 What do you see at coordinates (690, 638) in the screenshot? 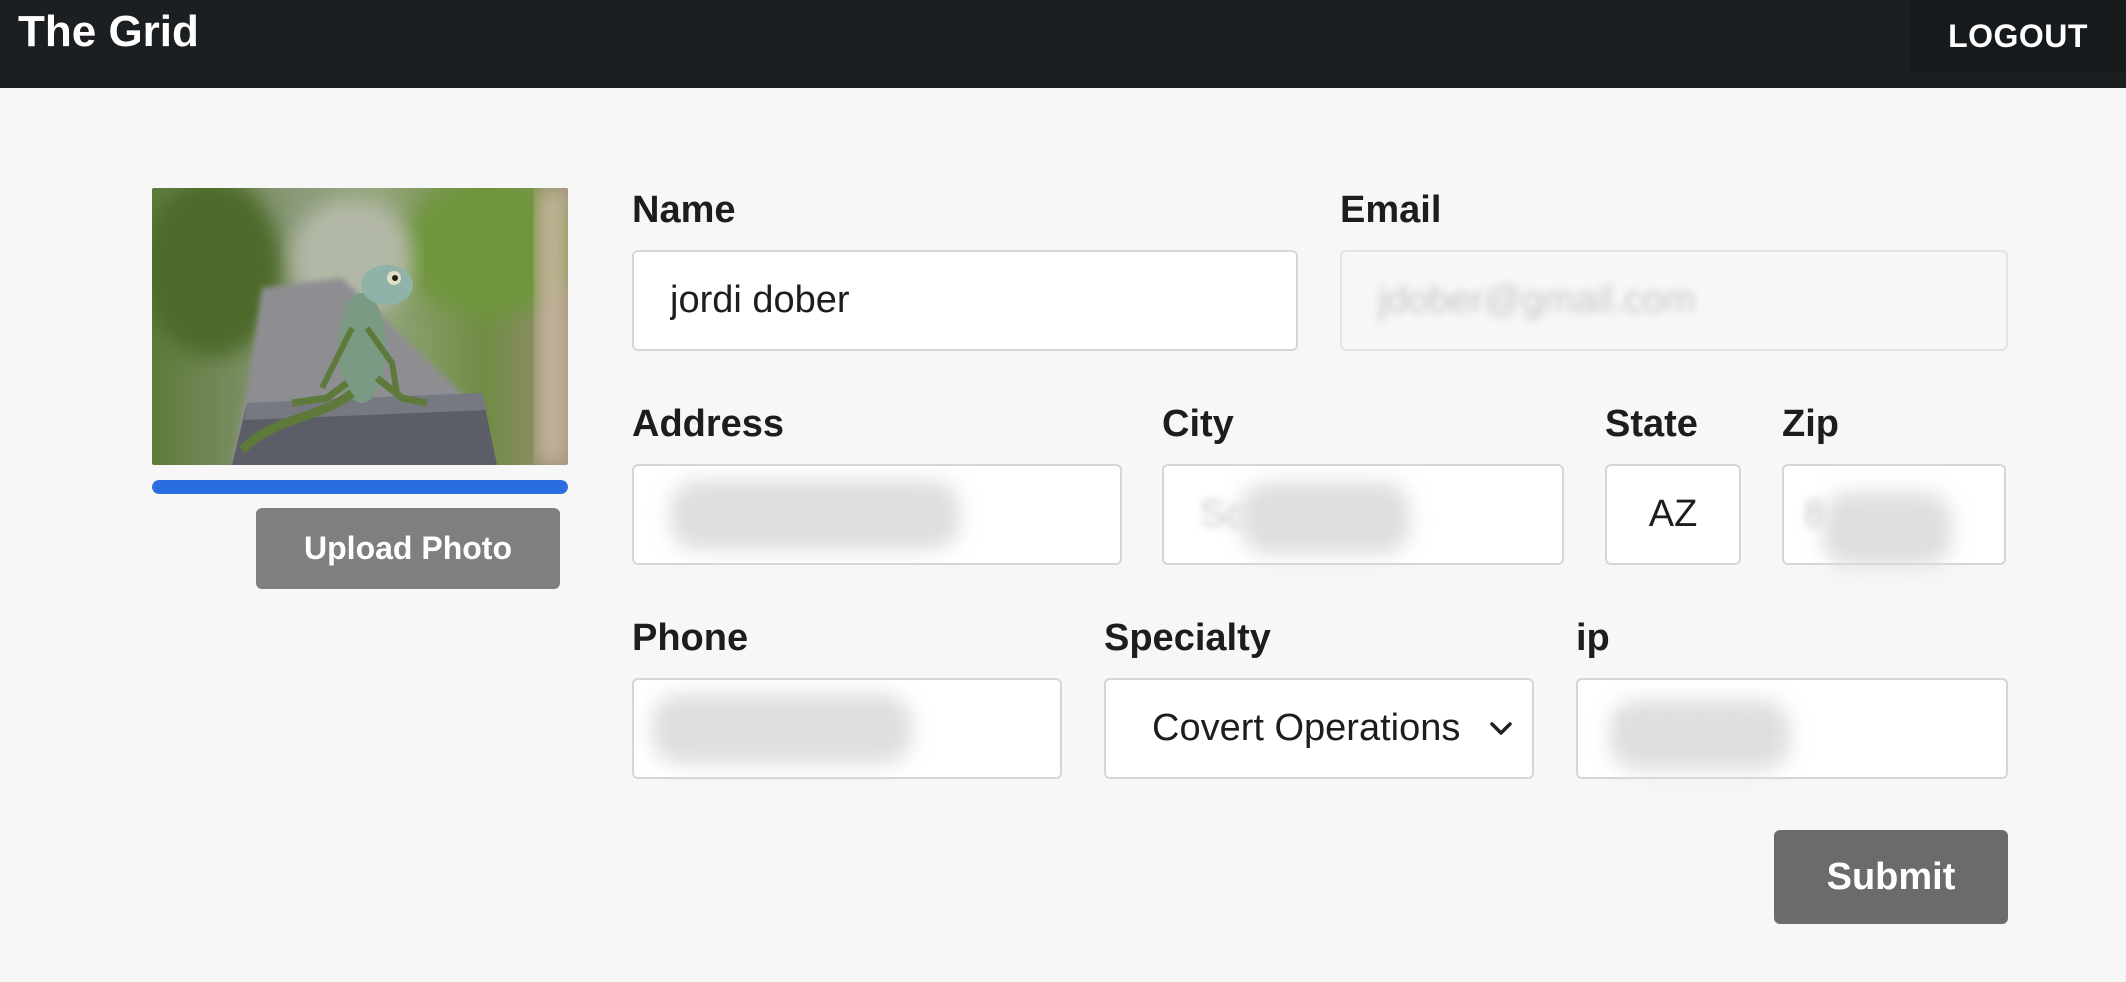
I see `phone-label: Phone` at bounding box center [690, 638].